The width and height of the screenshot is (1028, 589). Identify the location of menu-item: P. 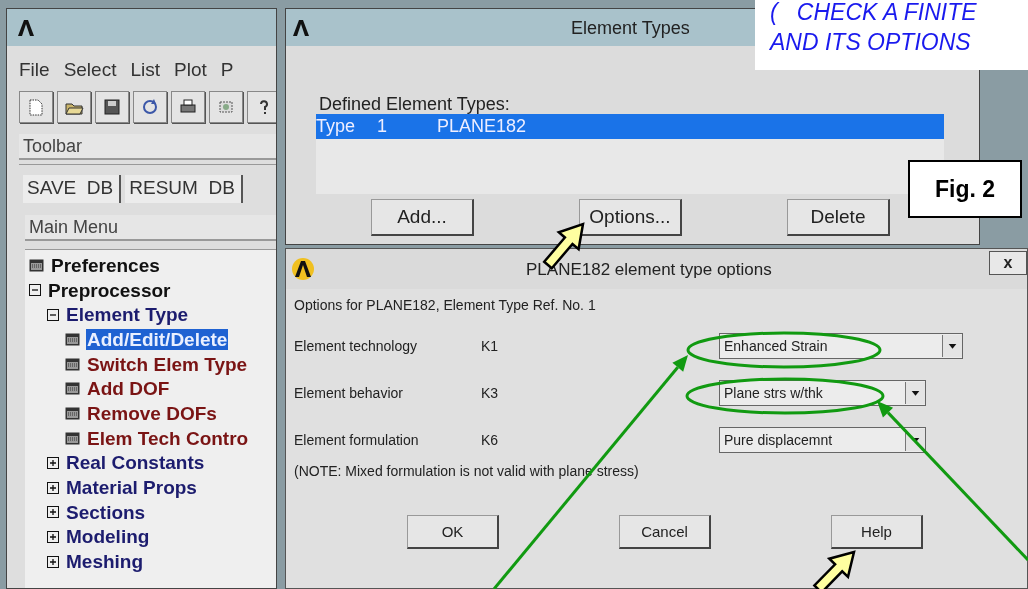
(227, 70).